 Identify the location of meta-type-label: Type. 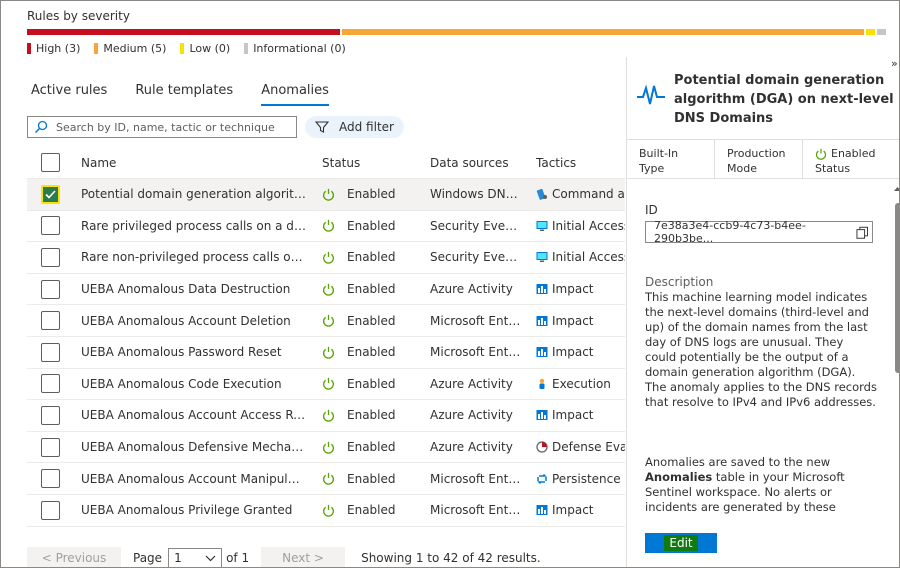
(652, 168).